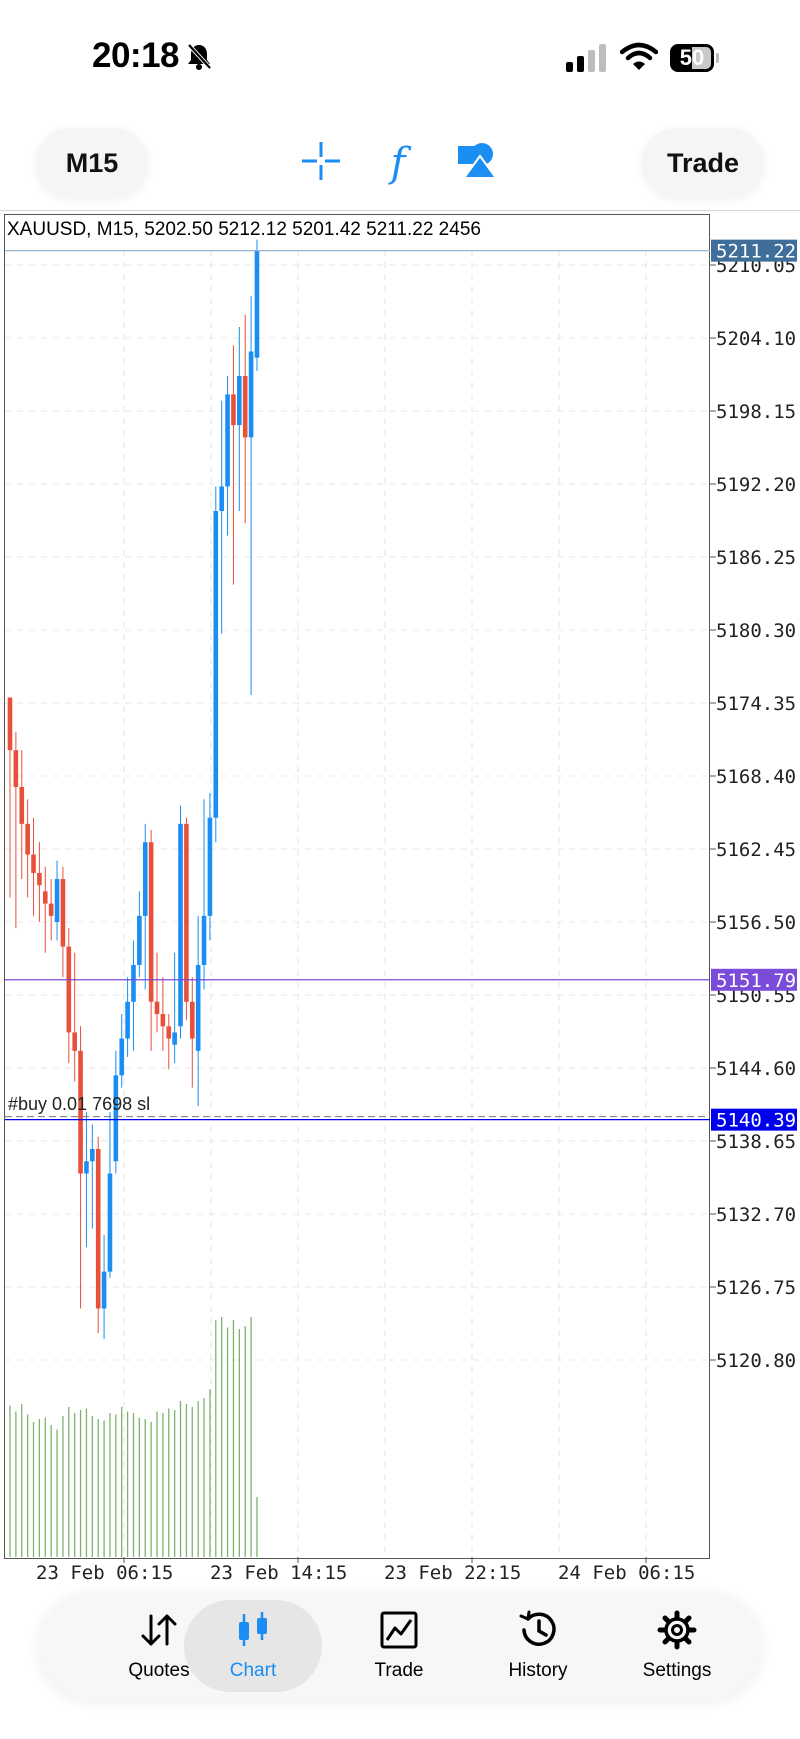 This screenshot has width=800, height=1739. Describe the element at coordinates (756, 1215) in the screenshot. I see `price-axis-label: 5132.70` at that location.